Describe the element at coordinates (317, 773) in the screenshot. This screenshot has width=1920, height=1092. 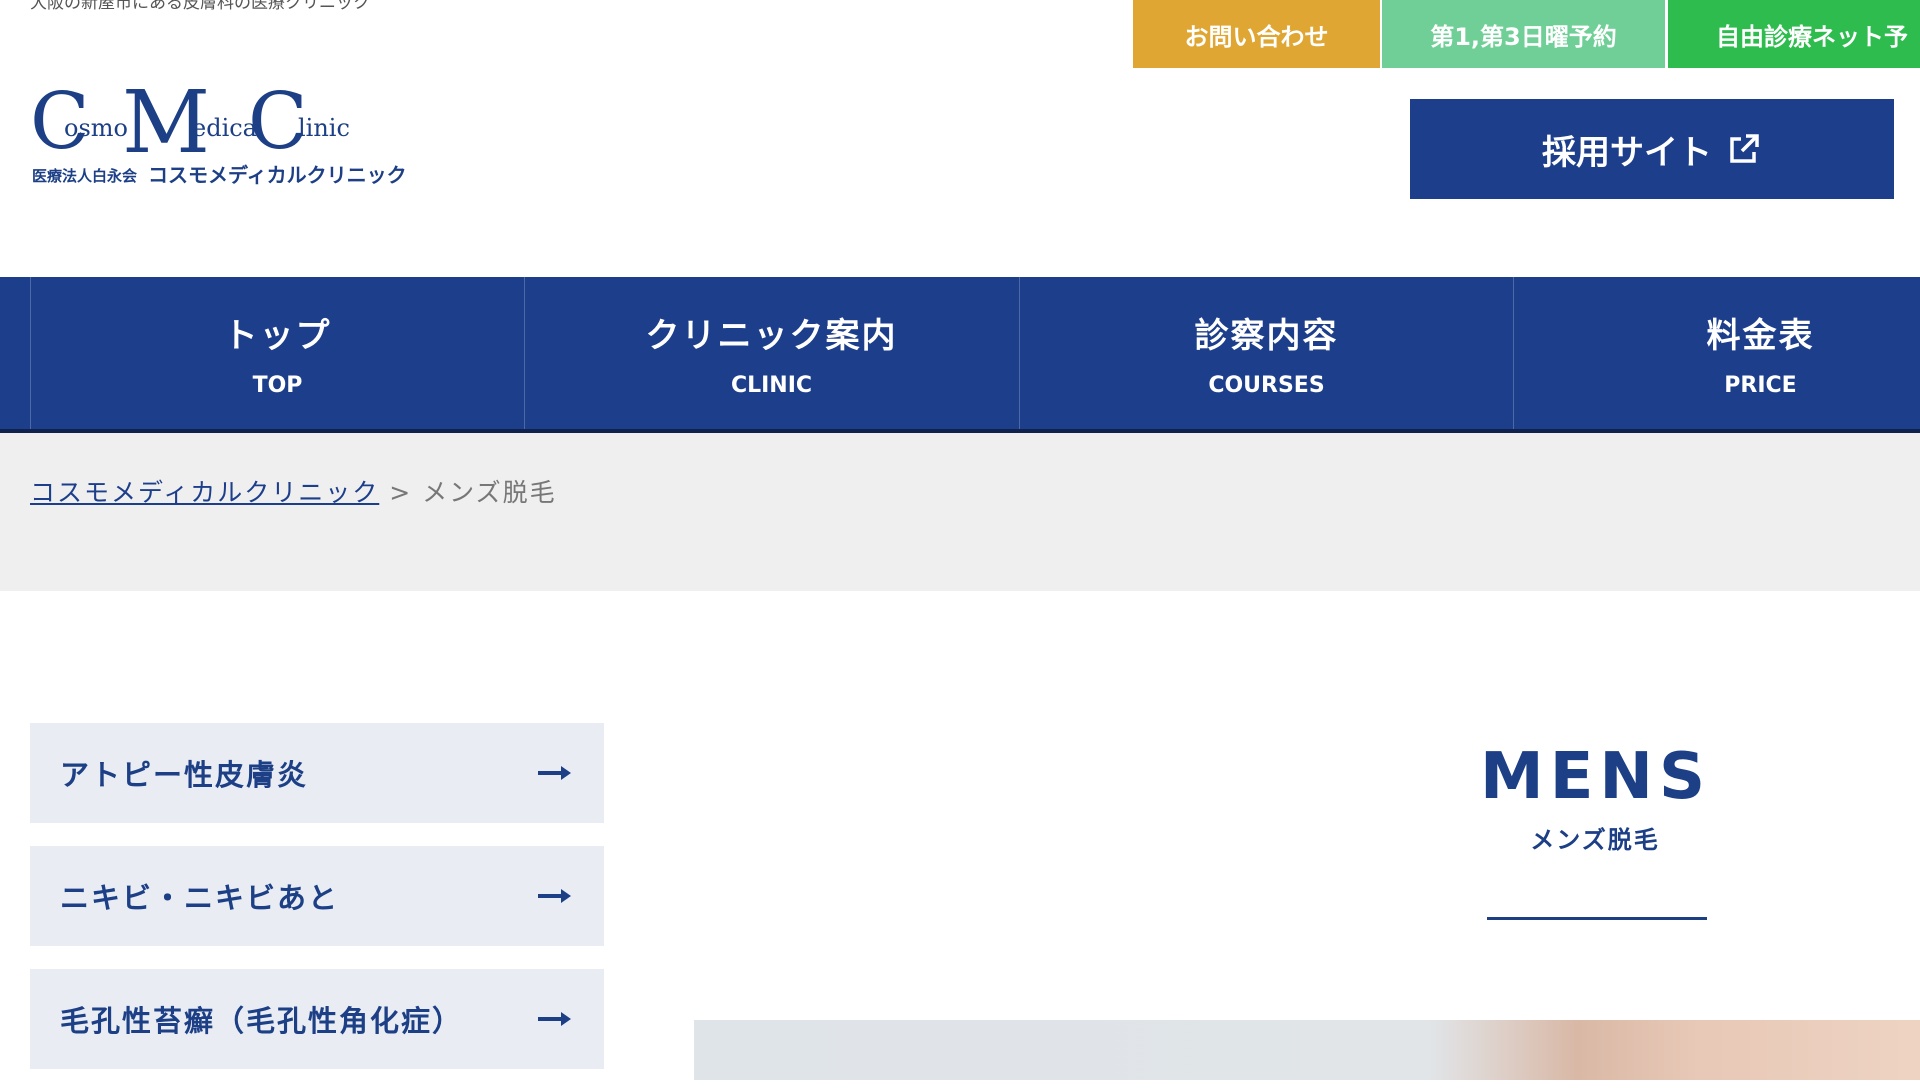
I see `sidebar-item-atopy: アトピー性皮膚炎` at that location.